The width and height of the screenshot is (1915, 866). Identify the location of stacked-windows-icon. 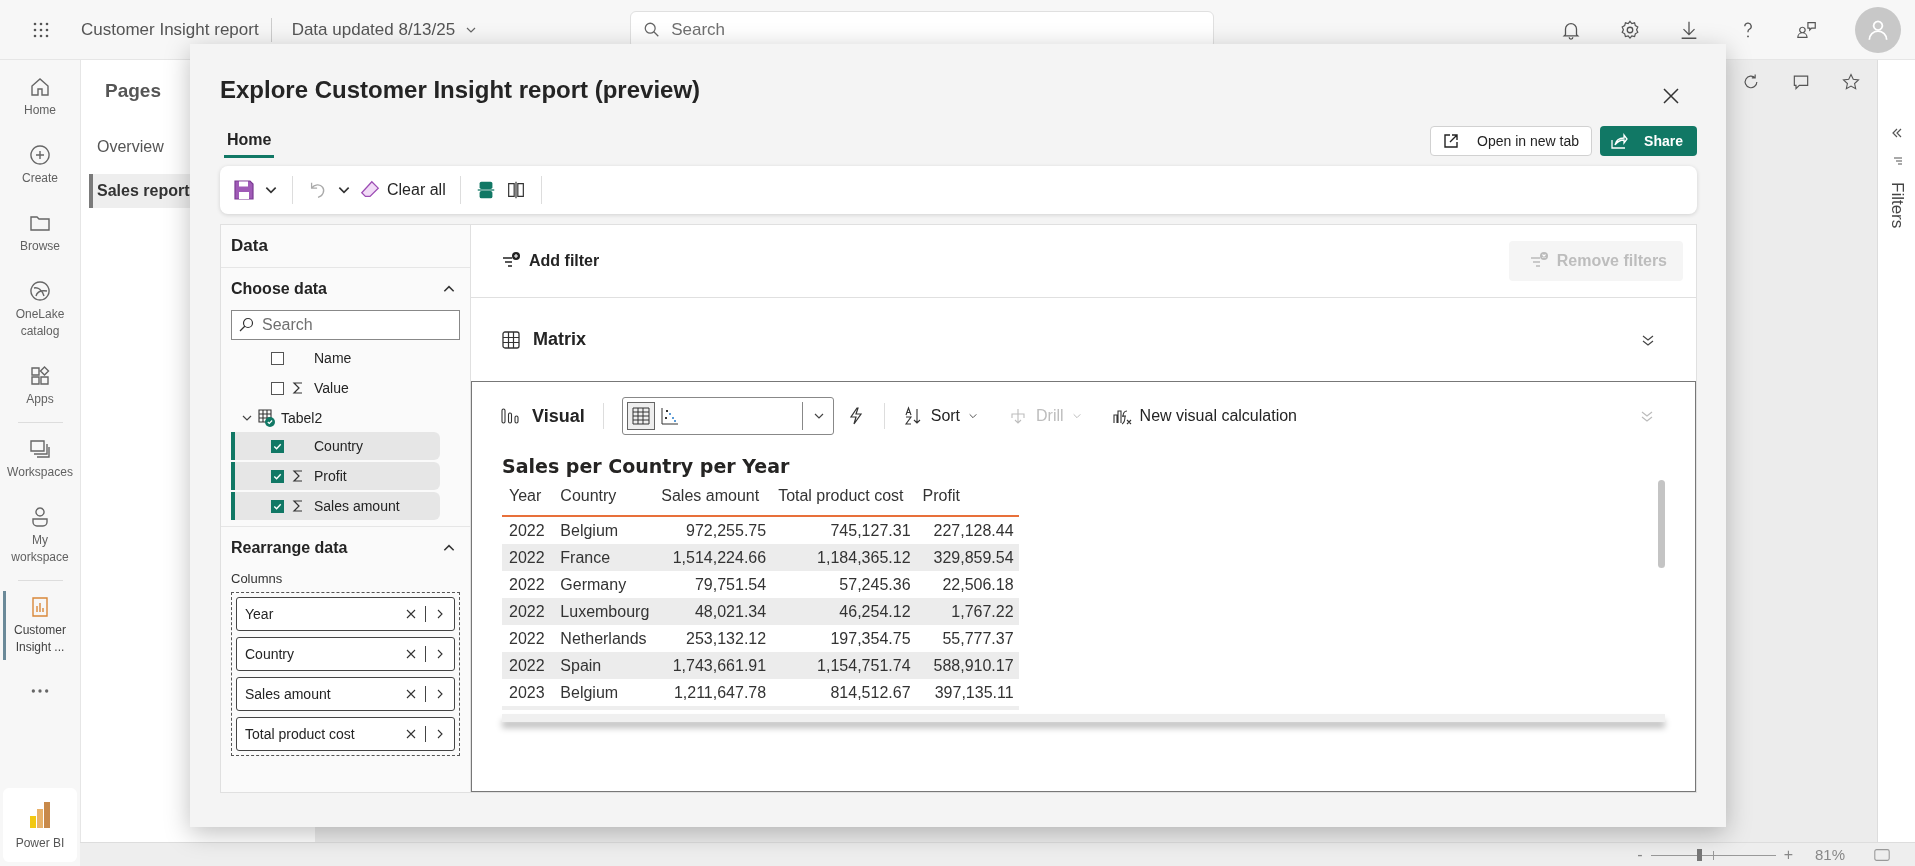
(40, 449).